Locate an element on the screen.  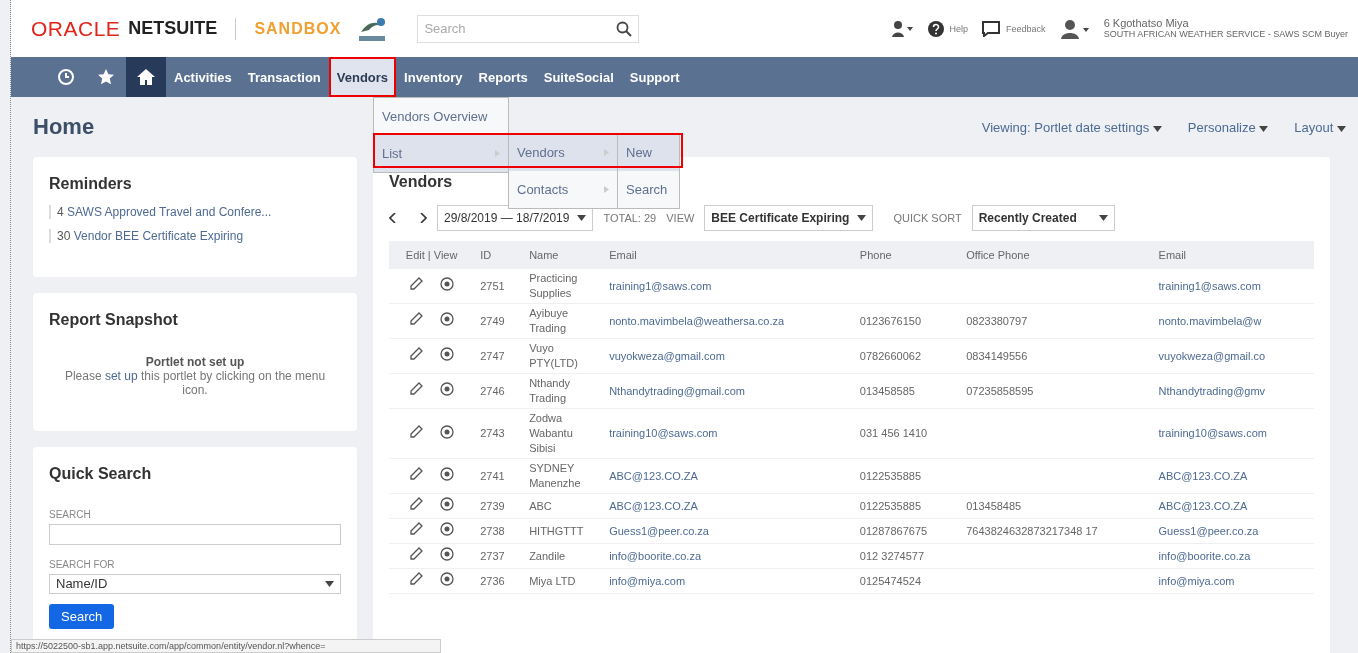
dropdown-link: Personalize is located at coordinates (1228, 127).